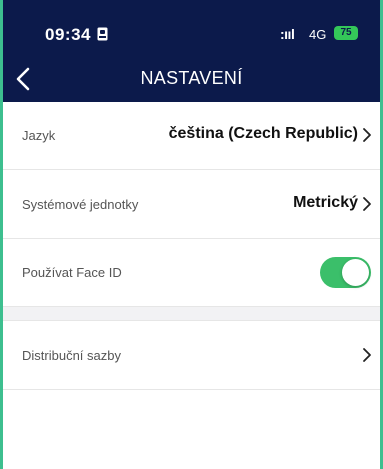 This screenshot has height=469, width=383. I want to click on setting-value: Metrický, so click(325, 202).